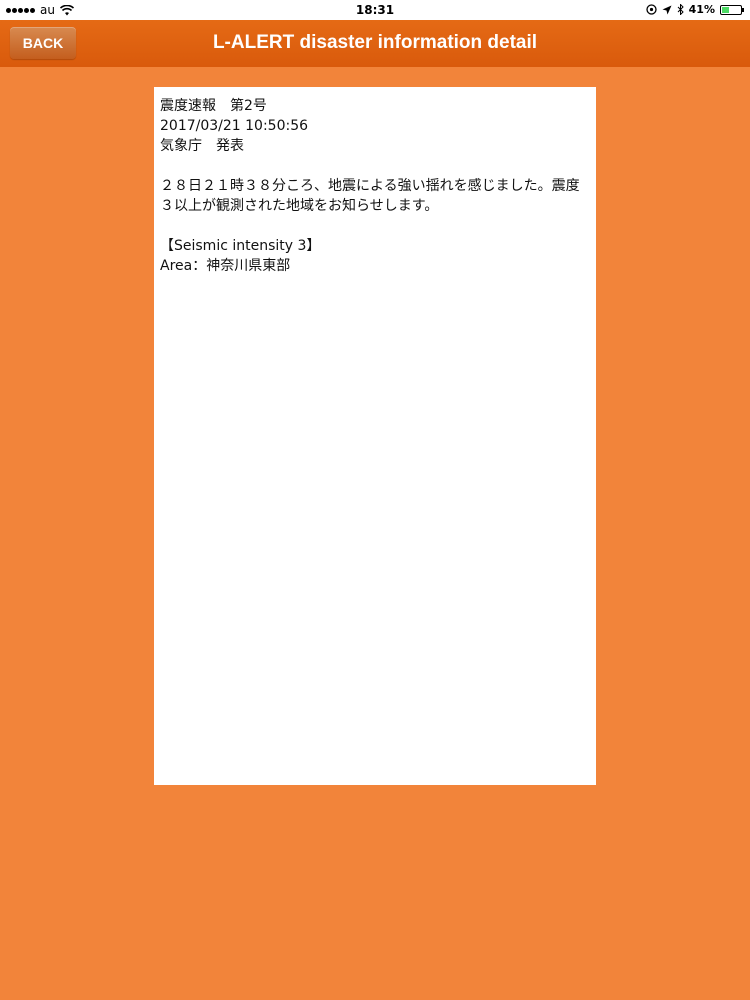 This screenshot has width=750, height=1000. I want to click on intensity-heading: 【Seismic intensity 3】, so click(240, 246).